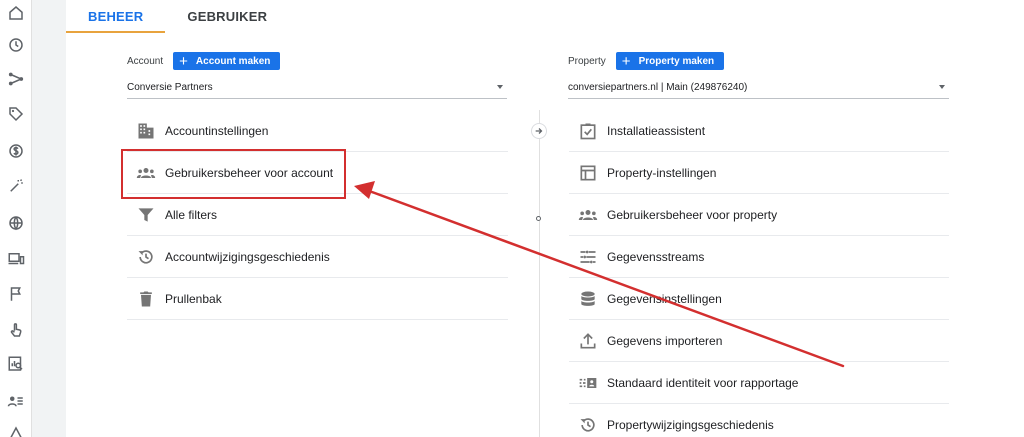  I want to click on flag-icon, so click(16, 294).